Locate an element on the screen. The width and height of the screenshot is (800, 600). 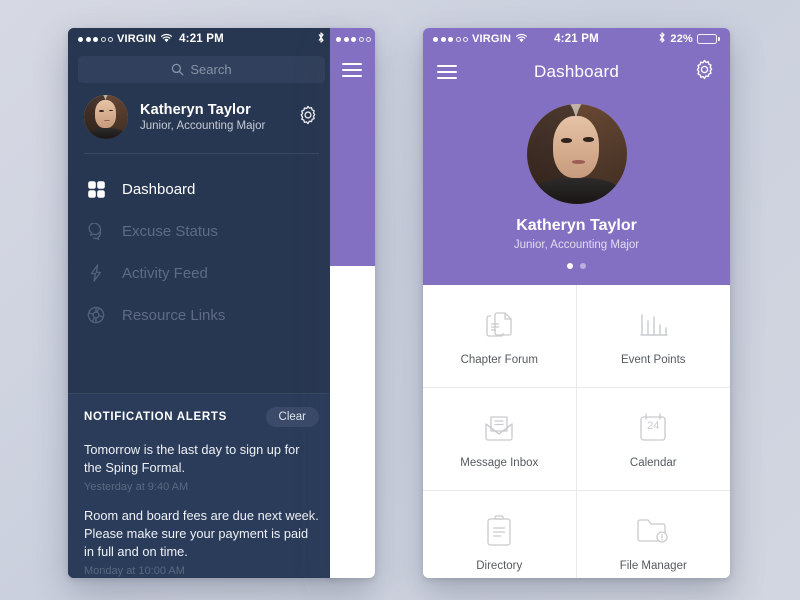
calendar-date-badge: 24 is located at coordinates (653, 426).